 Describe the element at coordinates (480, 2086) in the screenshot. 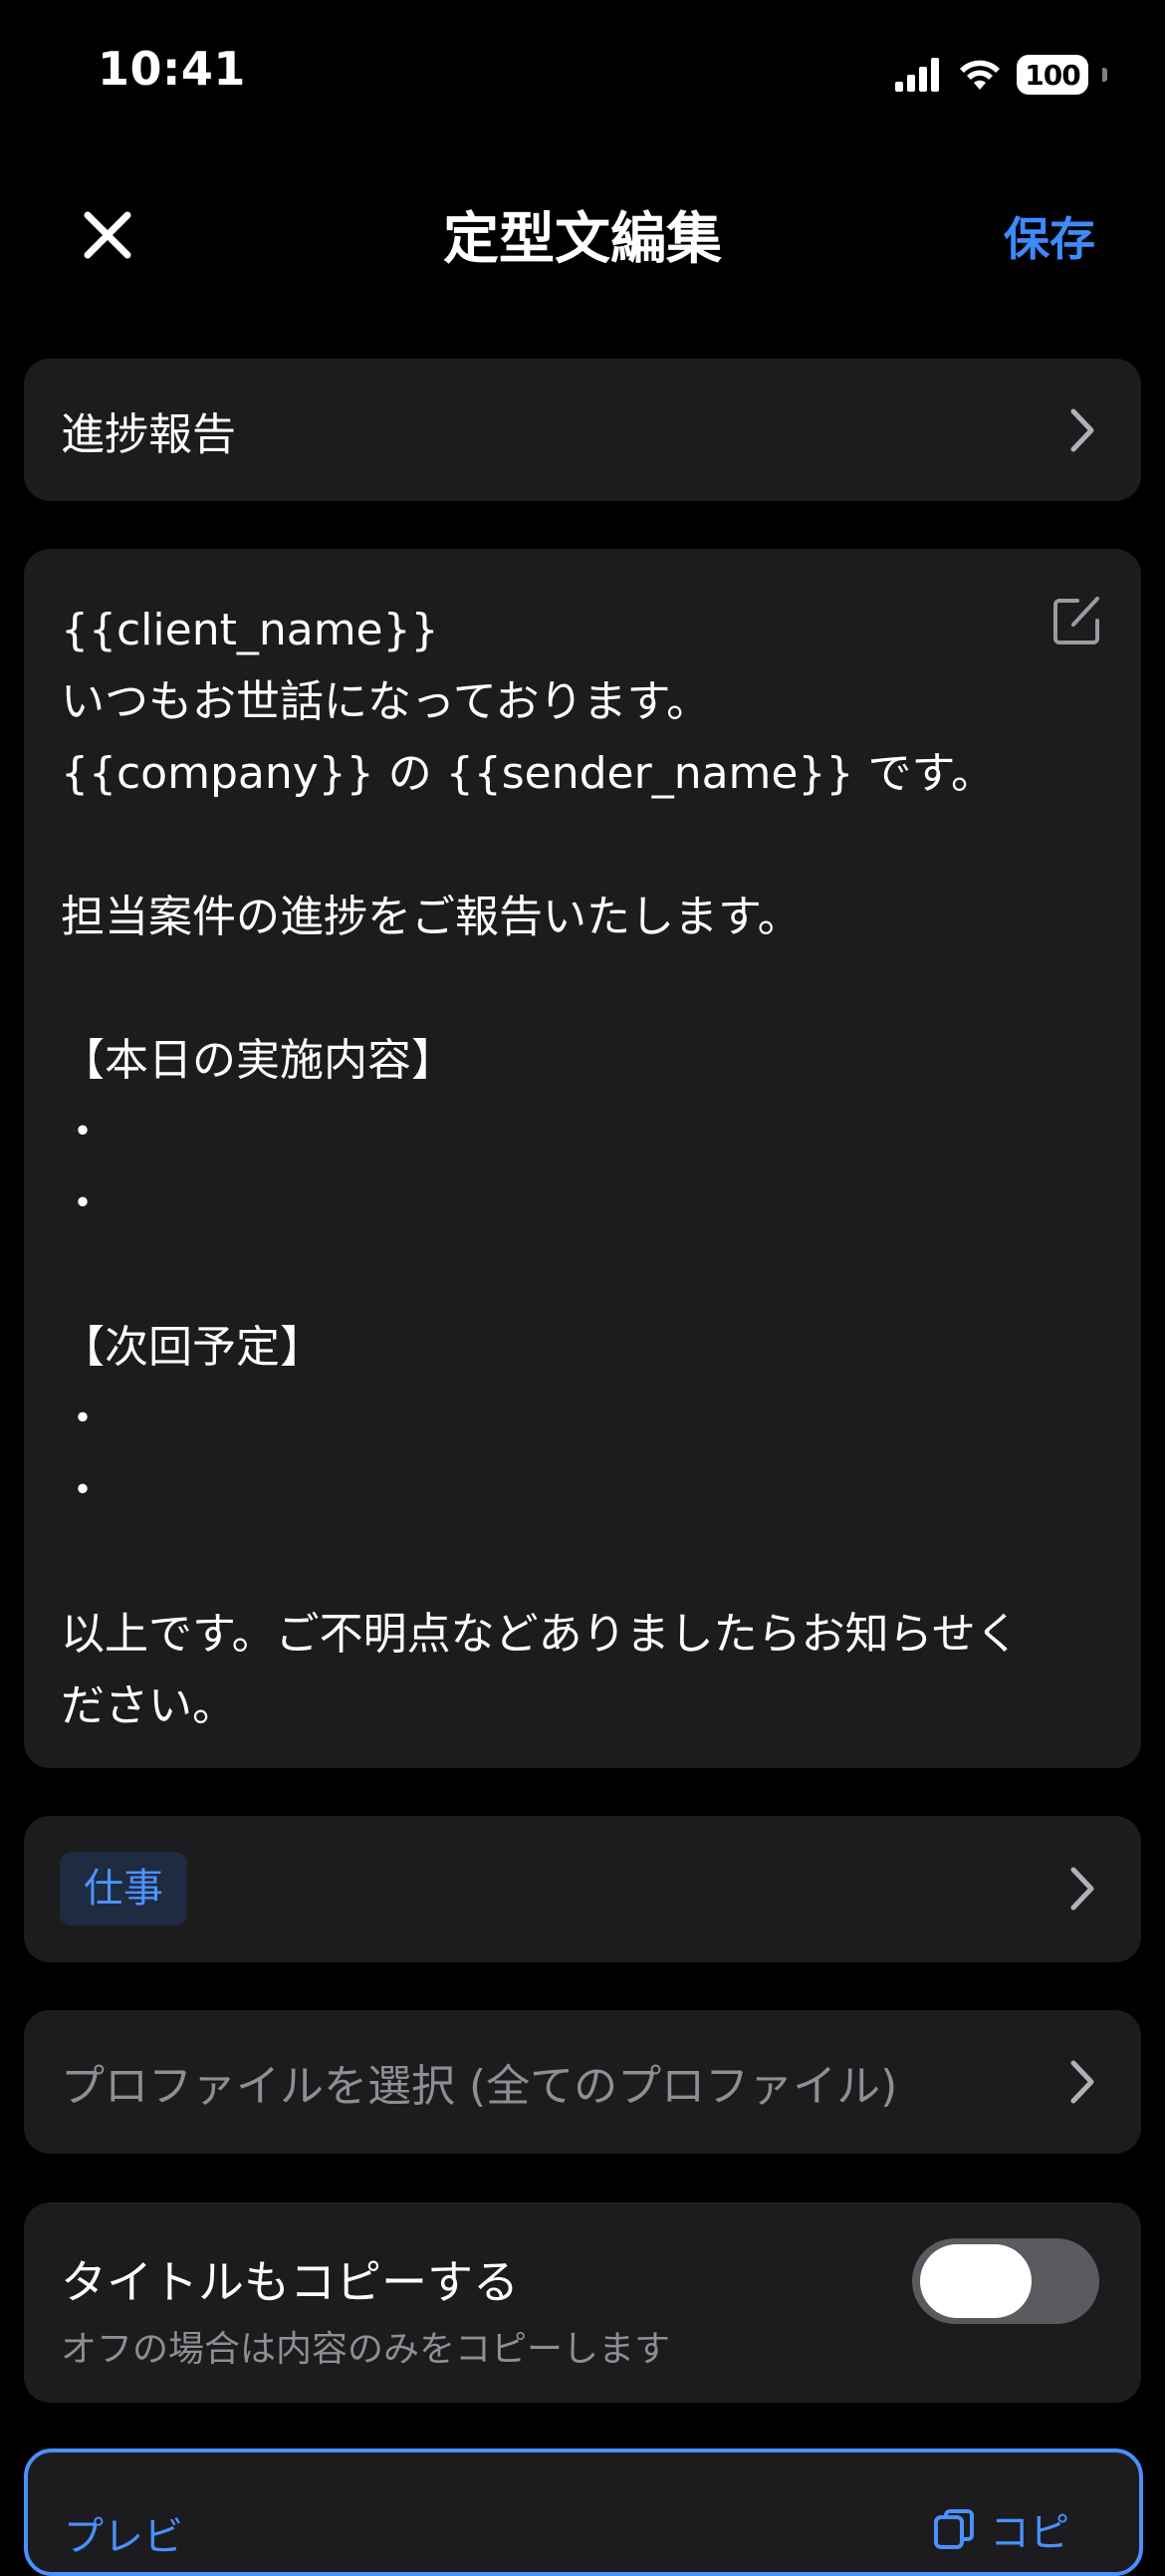

I see `profile-select-label: プロファイルを選択 (全てのプロファイル)` at that location.